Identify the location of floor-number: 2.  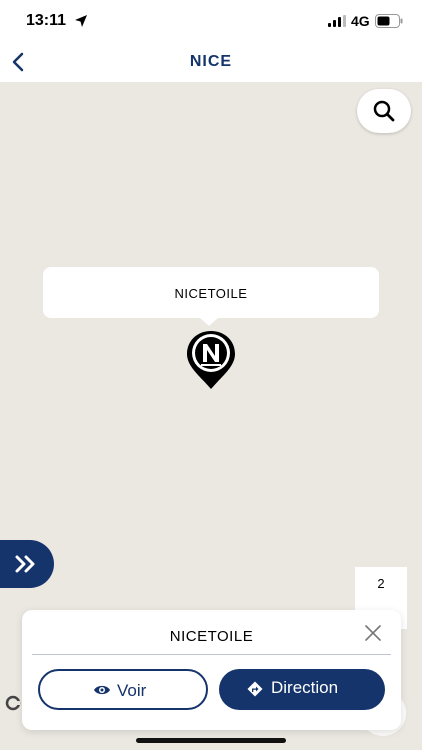
(381, 583).